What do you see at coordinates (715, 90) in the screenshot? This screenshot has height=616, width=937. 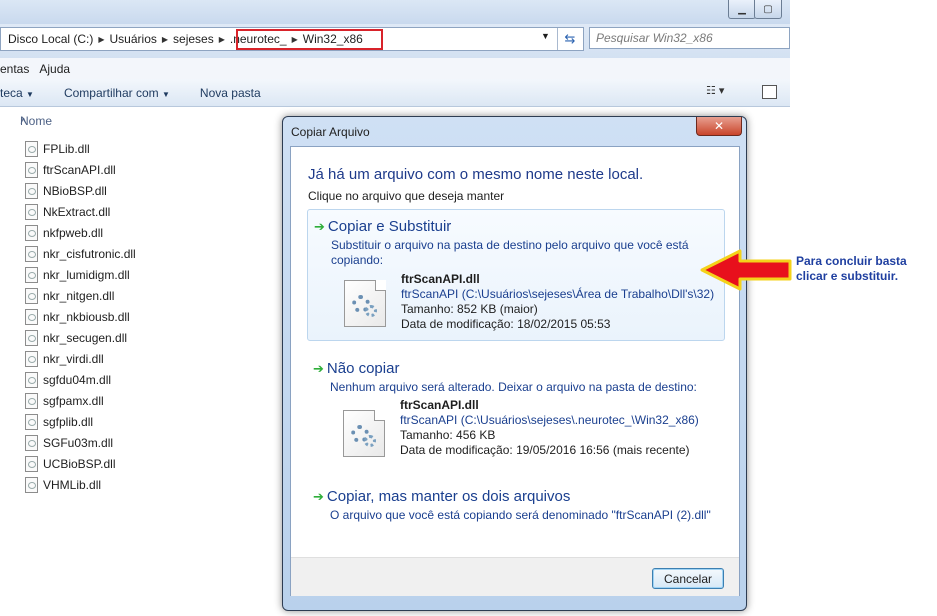 I see `view-options-icon: ☷ ▾` at bounding box center [715, 90].